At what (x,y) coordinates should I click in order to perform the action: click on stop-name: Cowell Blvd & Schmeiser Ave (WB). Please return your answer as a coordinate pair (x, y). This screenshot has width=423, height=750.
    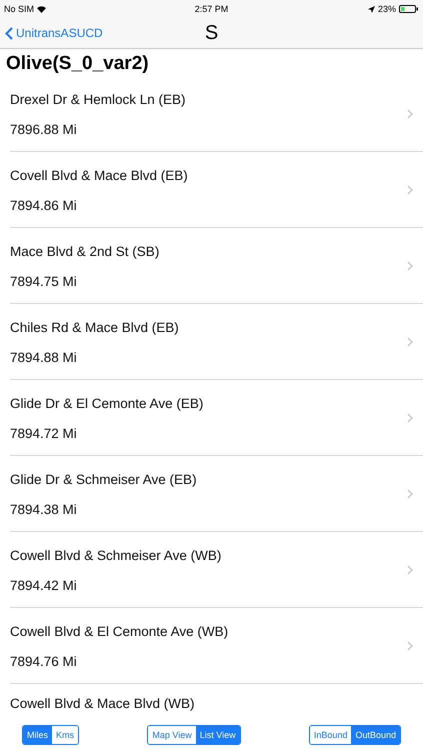
    Looking at the image, I should click on (116, 555).